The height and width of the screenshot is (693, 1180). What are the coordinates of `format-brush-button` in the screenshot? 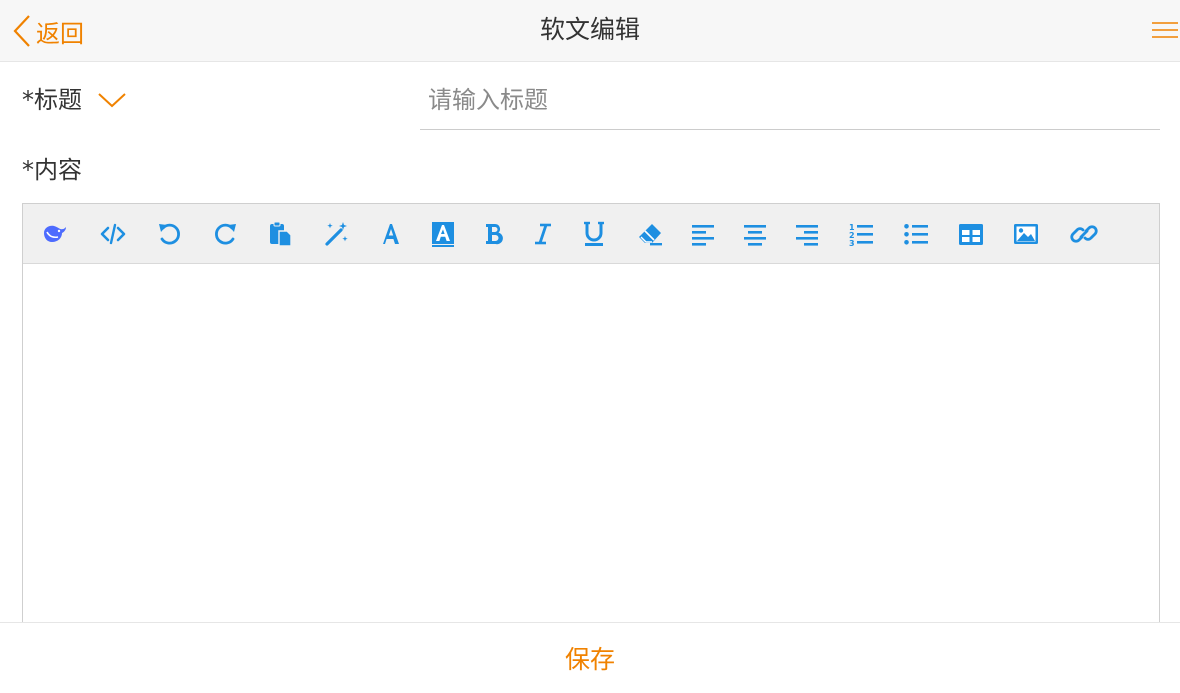 It's located at (336, 234).